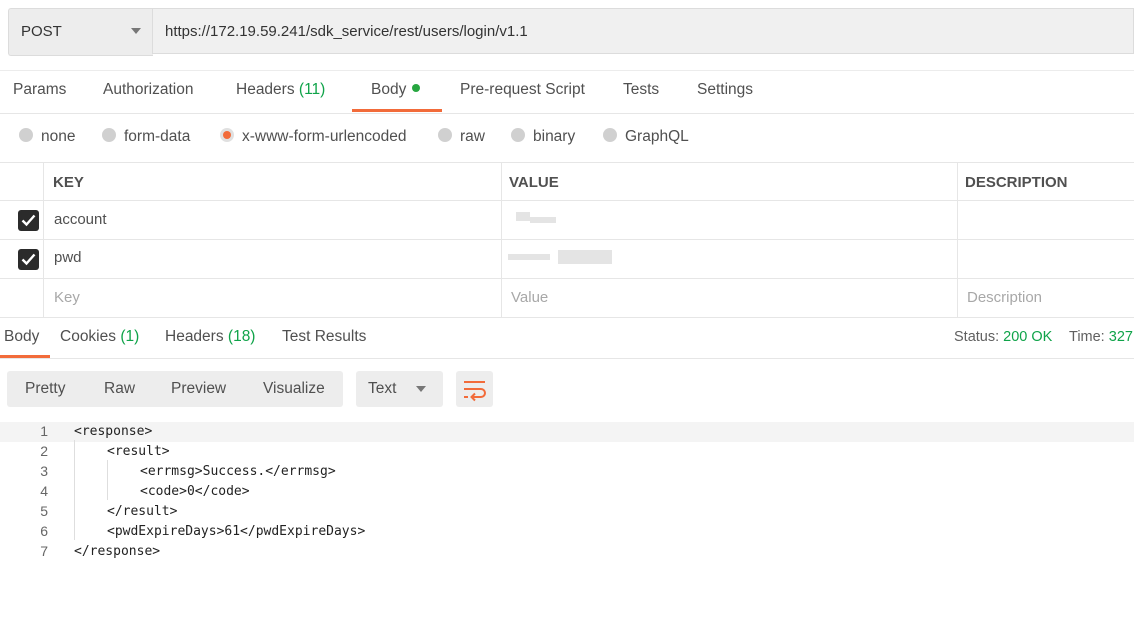 This screenshot has width=1134, height=636. Describe the element at coordinates (475, 391) in the screenshot. I see `wrap-lines-icon` at that location.